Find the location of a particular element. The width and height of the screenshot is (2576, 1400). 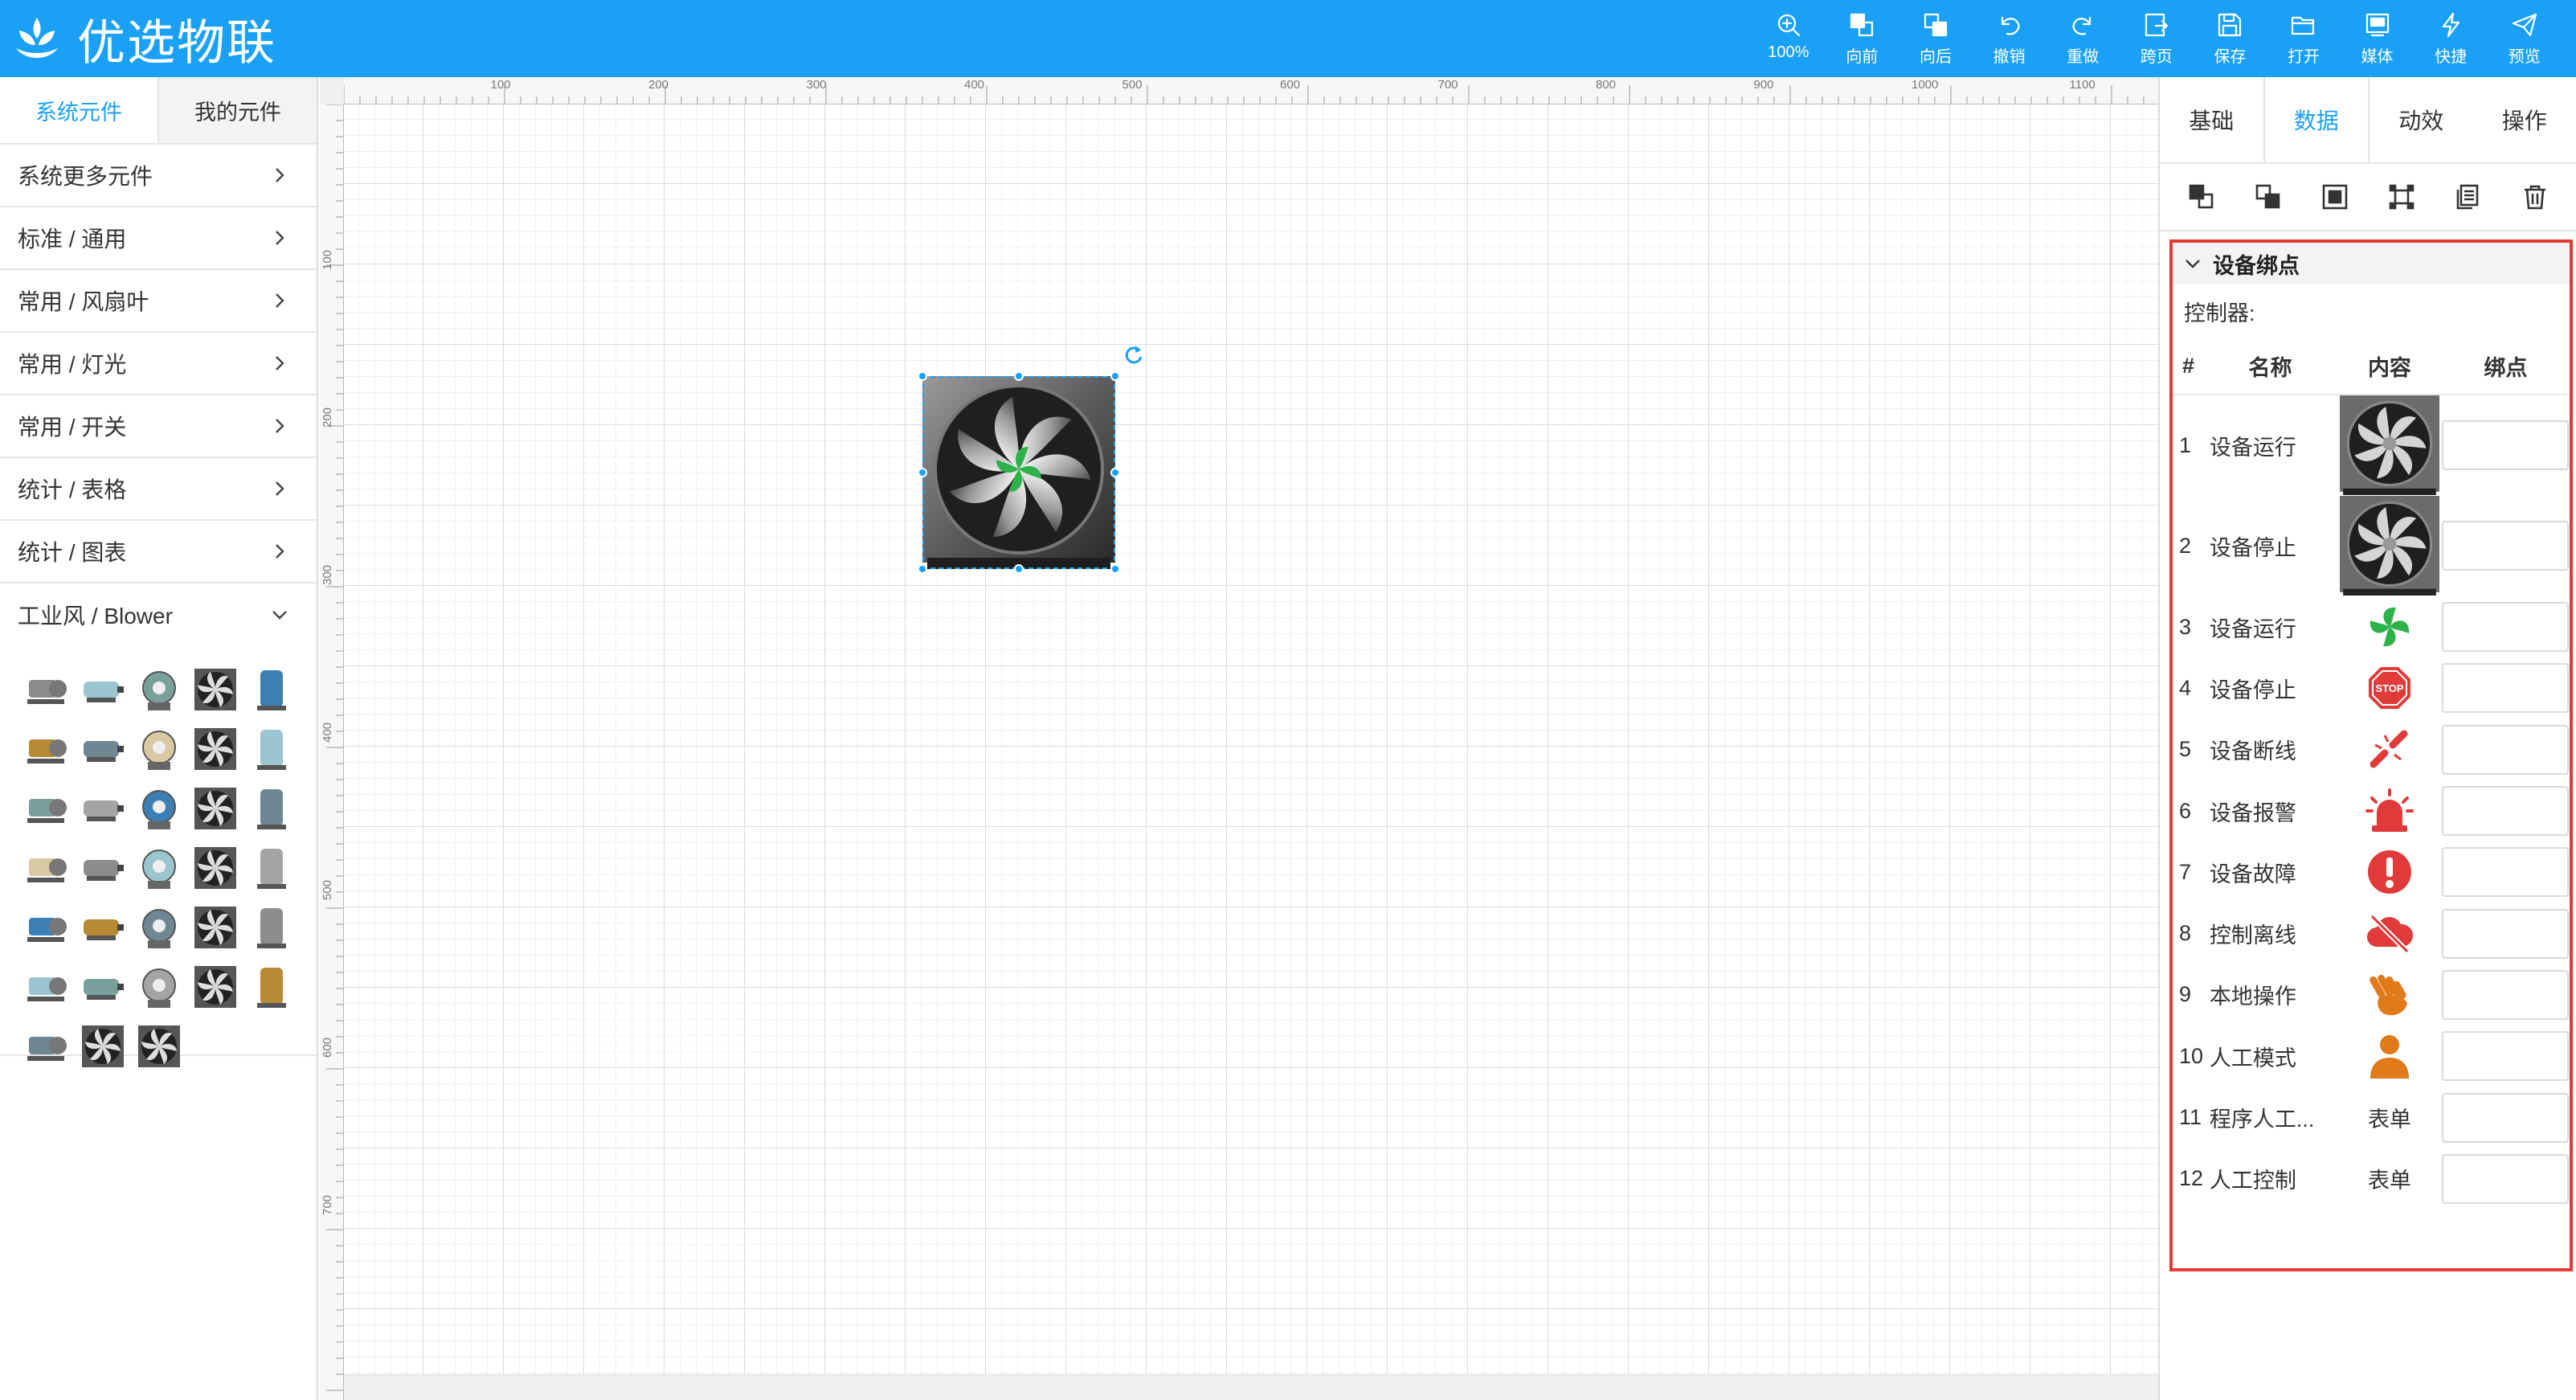

delete-button is located at coordinates (2535, 197).